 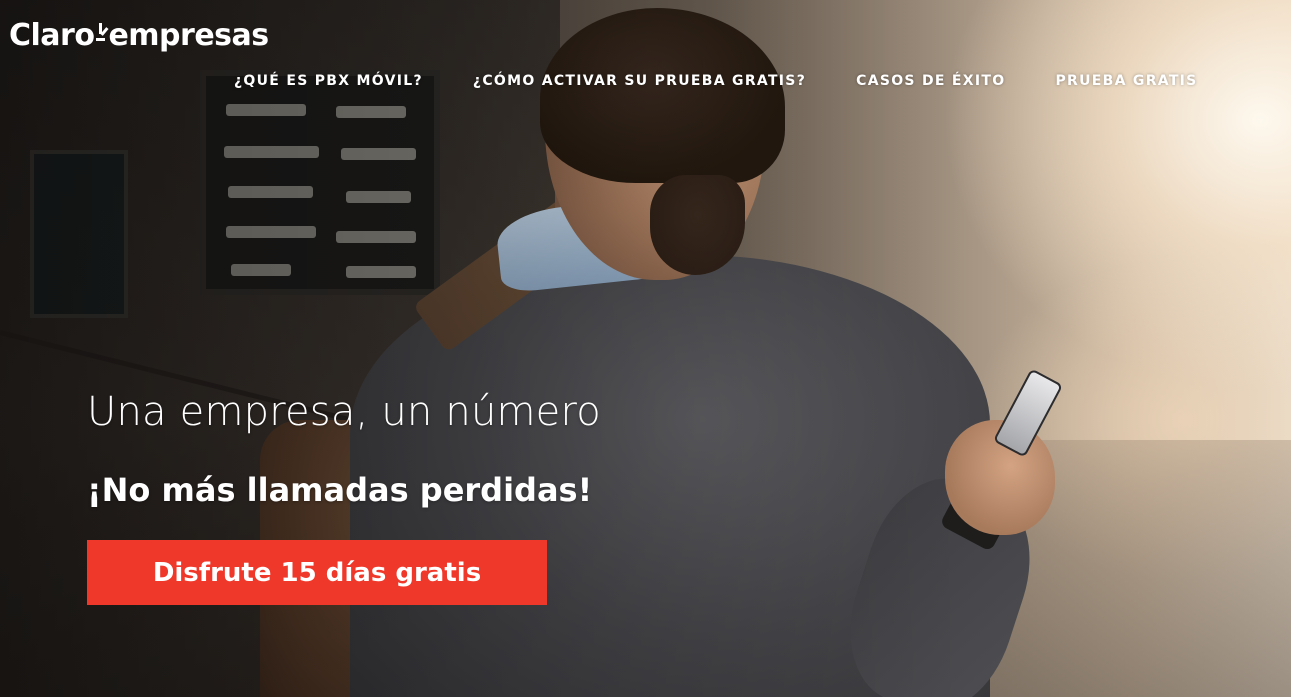 I want to click on nav-item-casos-de-exito: CASOS DE ÉXITO, so click(x=930, y=81).